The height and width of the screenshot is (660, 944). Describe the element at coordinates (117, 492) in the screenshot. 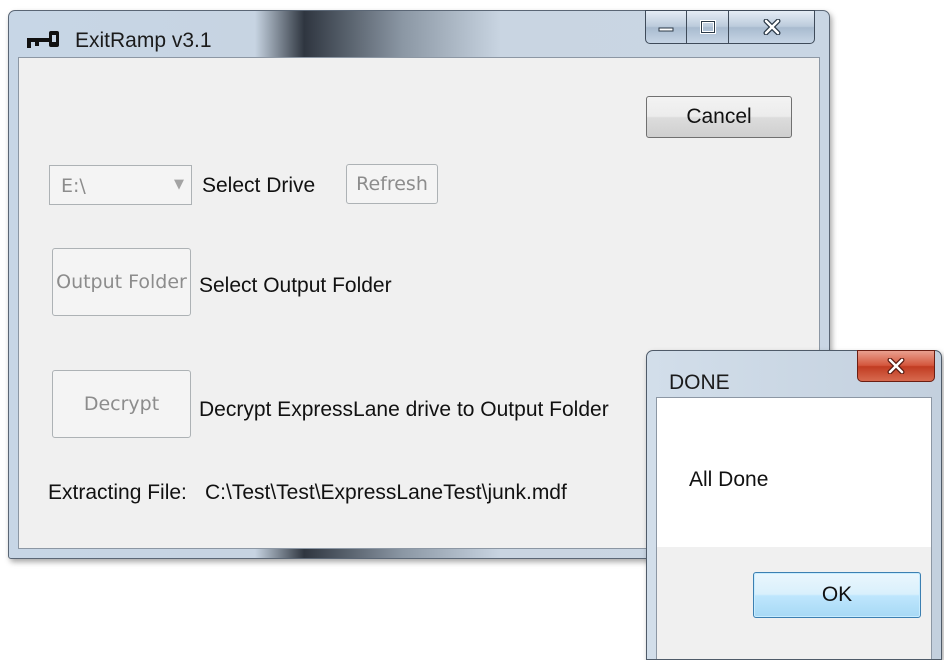

I see `extracting-file-label: Extracting File:` at that location.